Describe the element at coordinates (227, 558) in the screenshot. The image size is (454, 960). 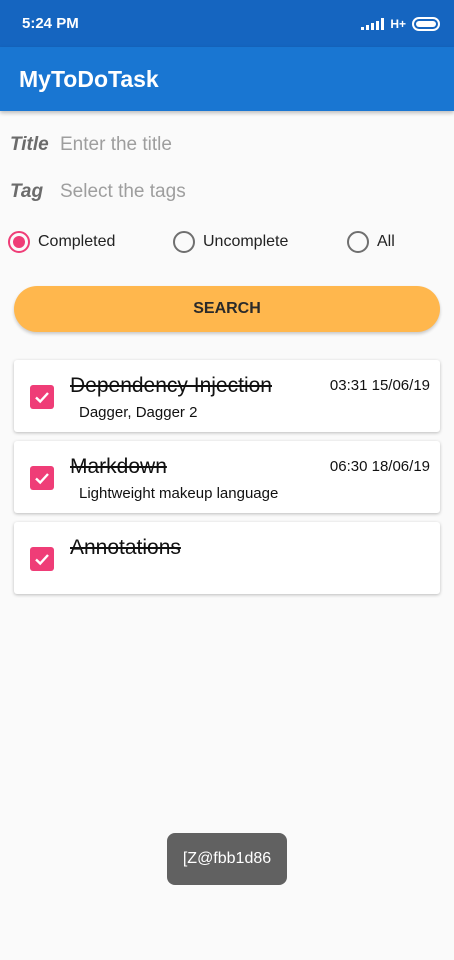
I see `task-card: Annotations` at that location.